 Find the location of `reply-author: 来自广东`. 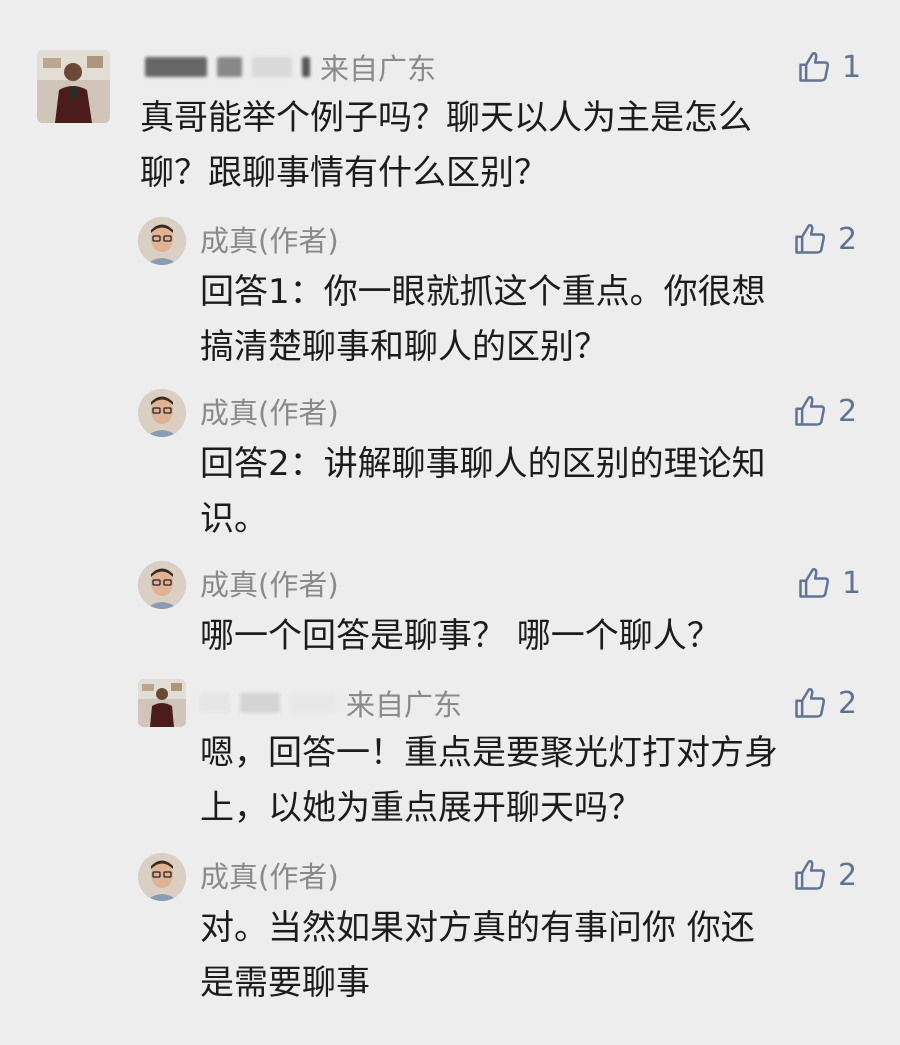

reply-author: 来自广东 is located at coordinates (331, 703).